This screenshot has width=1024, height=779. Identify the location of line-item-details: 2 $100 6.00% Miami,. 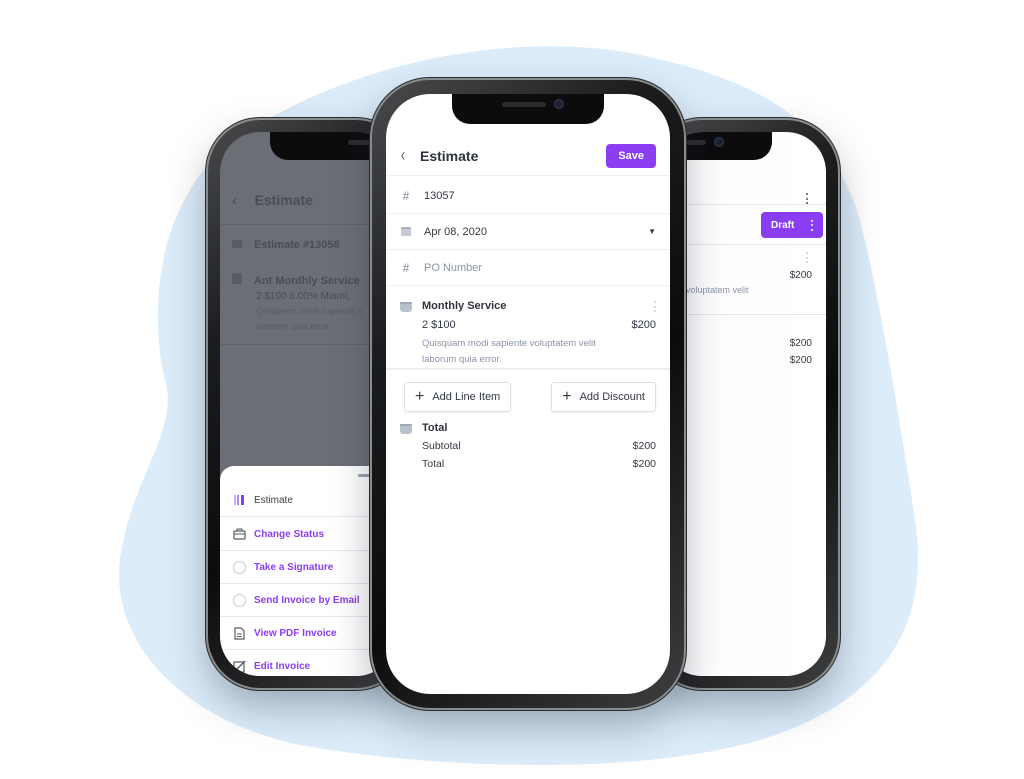
(303, 296).